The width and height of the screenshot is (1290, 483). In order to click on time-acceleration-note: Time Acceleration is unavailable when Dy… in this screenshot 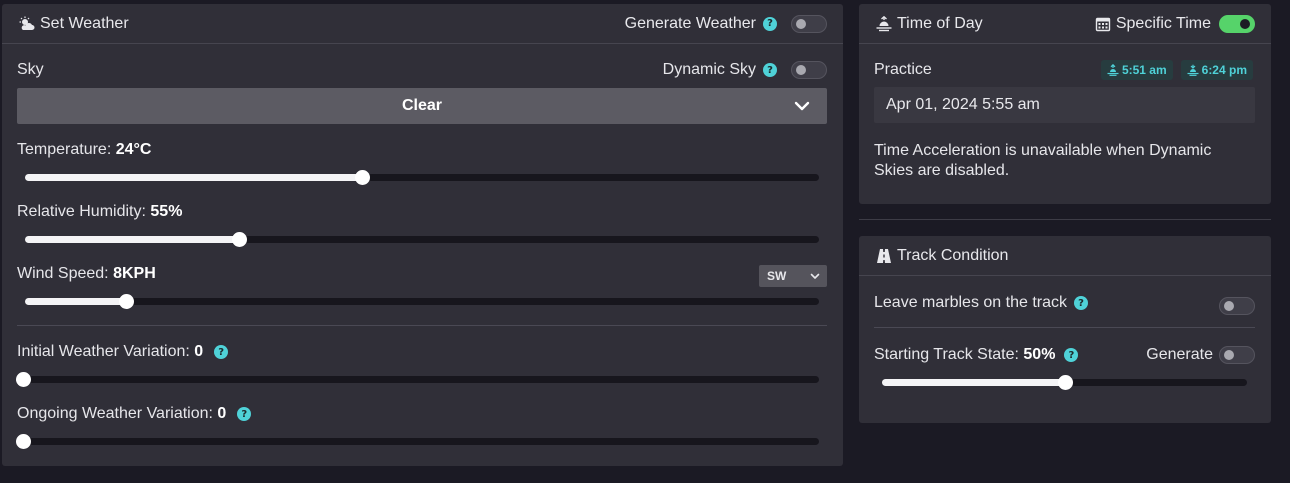, I will do `click(1043, 160)`.